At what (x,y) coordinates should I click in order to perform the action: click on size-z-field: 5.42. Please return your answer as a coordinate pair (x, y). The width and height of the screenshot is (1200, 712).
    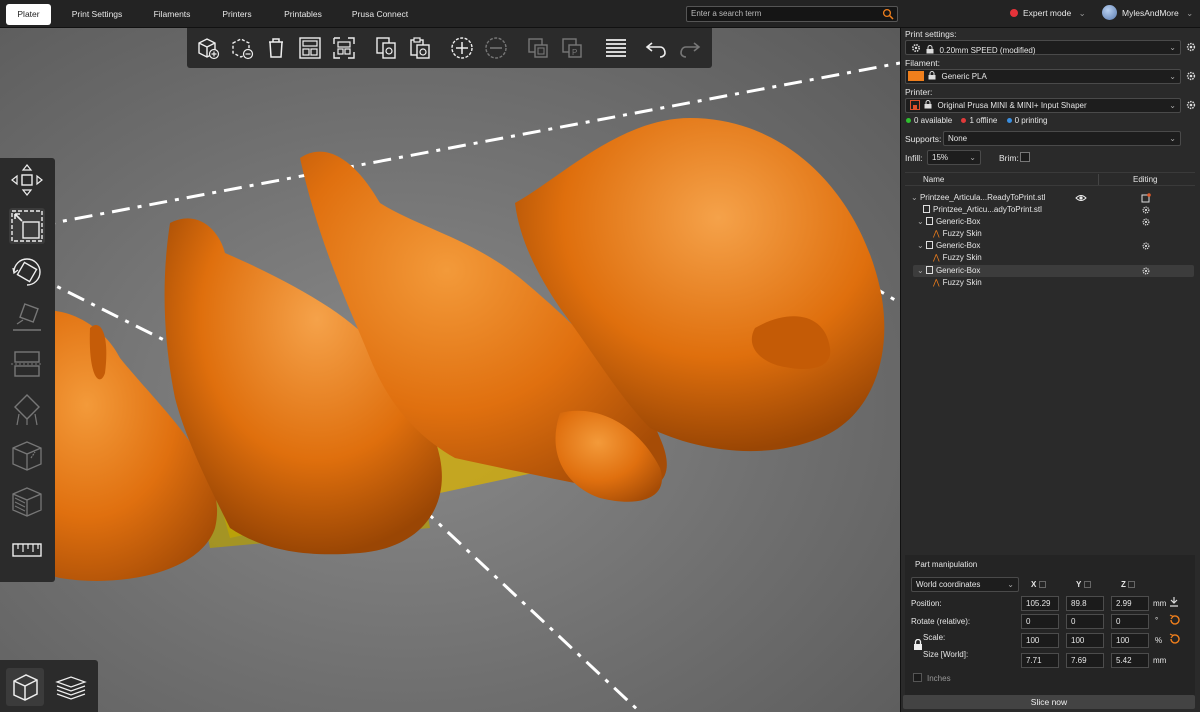
    Looking at the image, I should click on (1130, 660).